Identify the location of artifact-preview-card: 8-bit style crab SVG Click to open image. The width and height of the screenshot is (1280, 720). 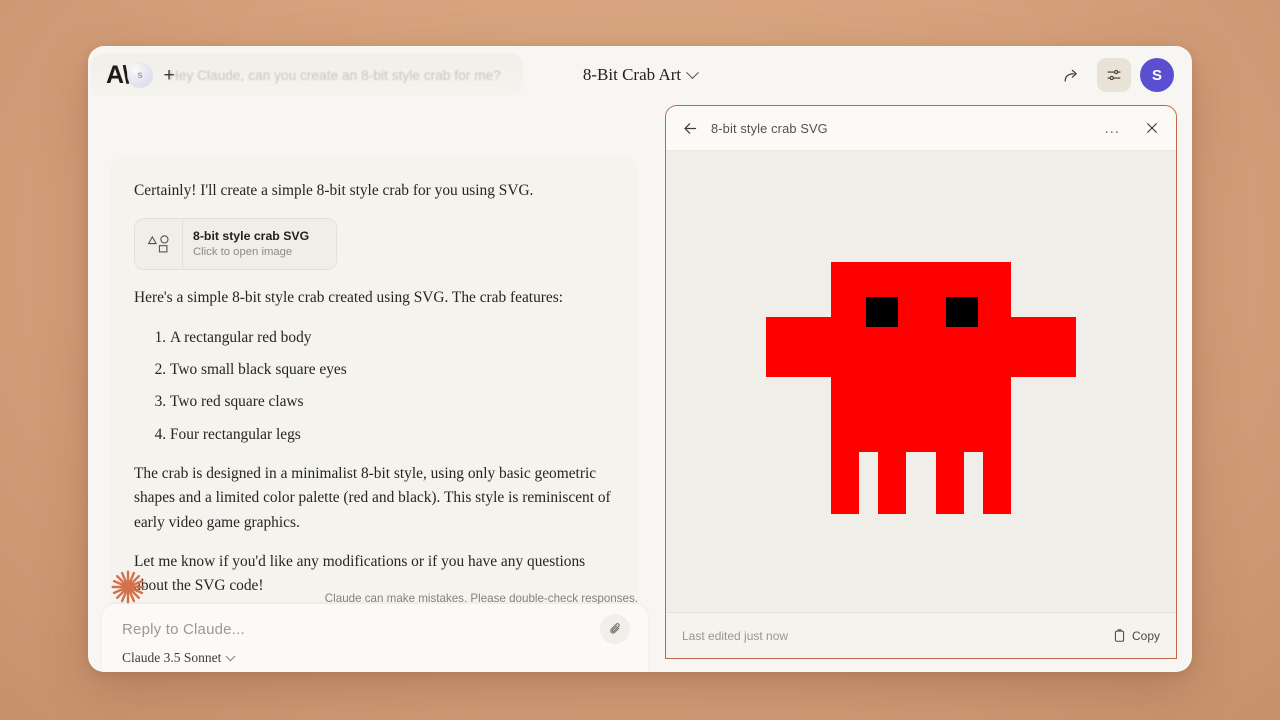
(235, 244).